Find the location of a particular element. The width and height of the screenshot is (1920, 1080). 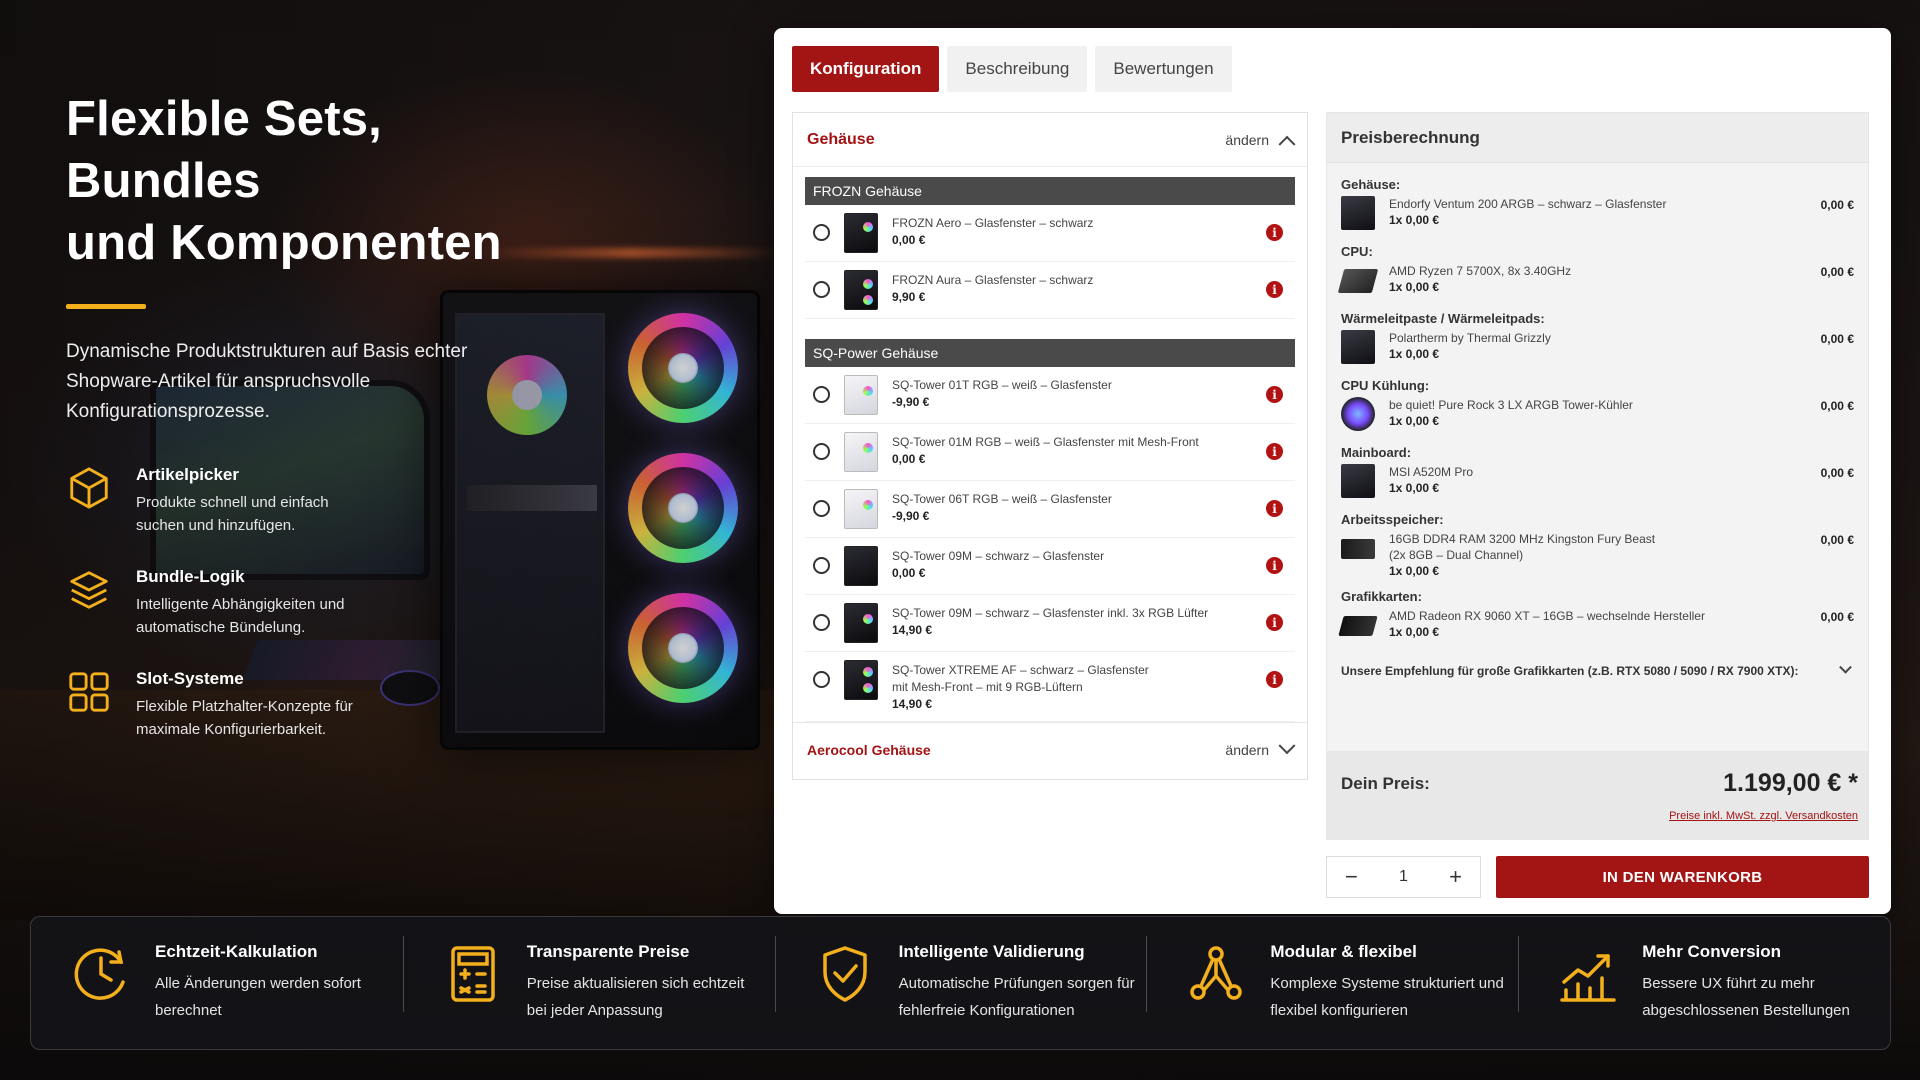

benefit-desc: Alle Änderungen werden sofort berechnet is located at coordinates (258, 997).